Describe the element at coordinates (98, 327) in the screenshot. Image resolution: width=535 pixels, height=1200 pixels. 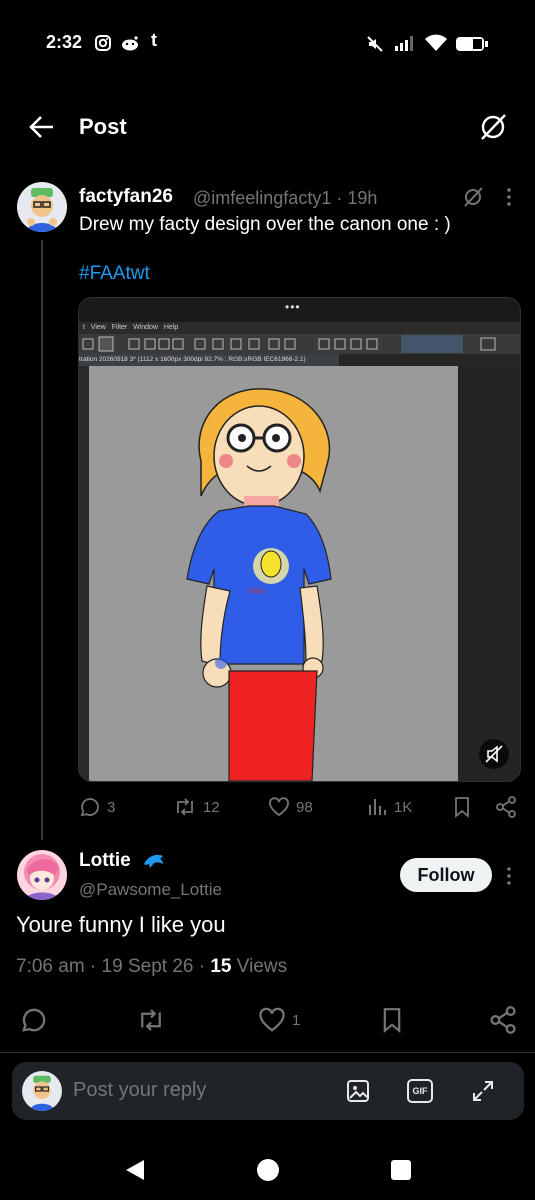
I see `menu-item: View` at that location.